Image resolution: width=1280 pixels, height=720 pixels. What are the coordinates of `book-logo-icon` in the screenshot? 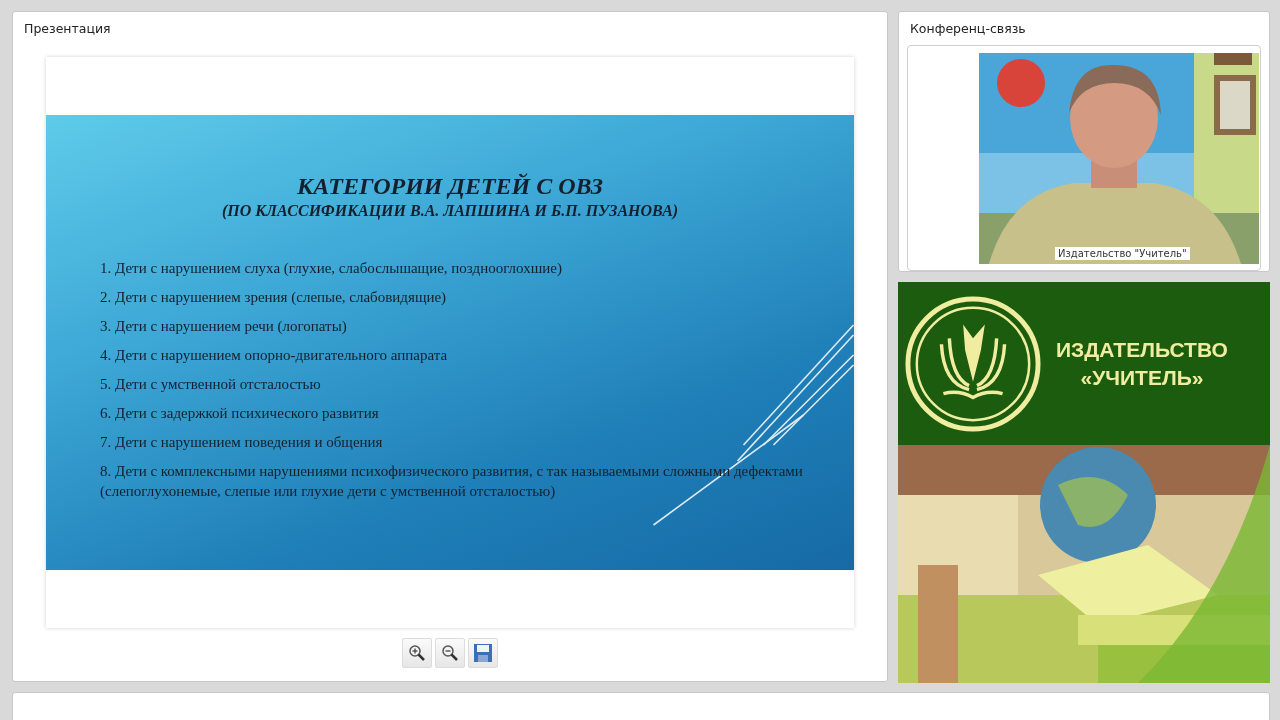 It's located at (973, 363).